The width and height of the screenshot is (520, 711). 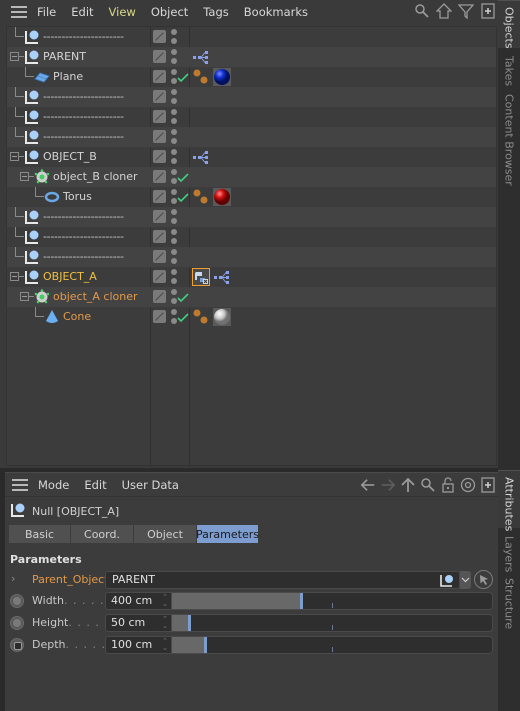 I want to click on tab-content-browser: Content Browser, so click(x=509, y=138).